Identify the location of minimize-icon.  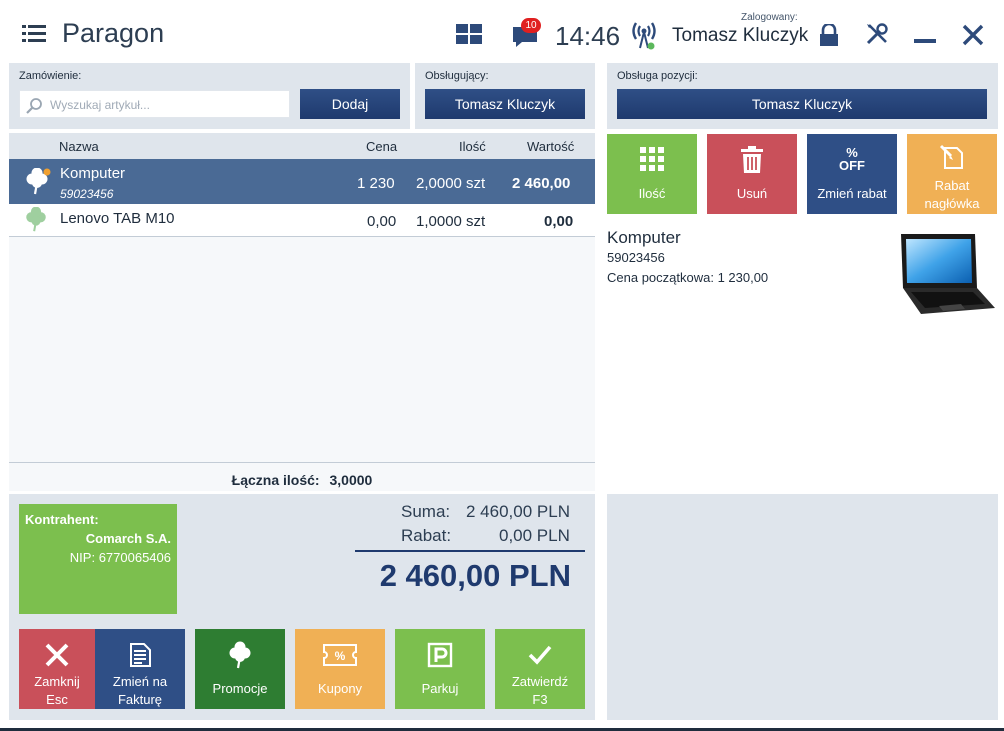
(925, 37).